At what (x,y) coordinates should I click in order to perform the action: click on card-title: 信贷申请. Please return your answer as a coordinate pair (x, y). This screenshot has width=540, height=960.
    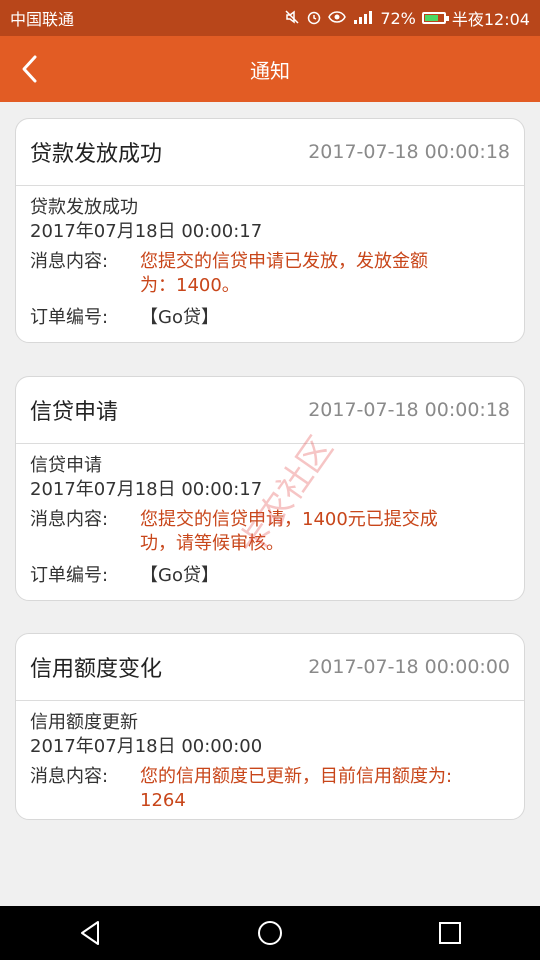
    Looking at the image, I should click on (74, 412).